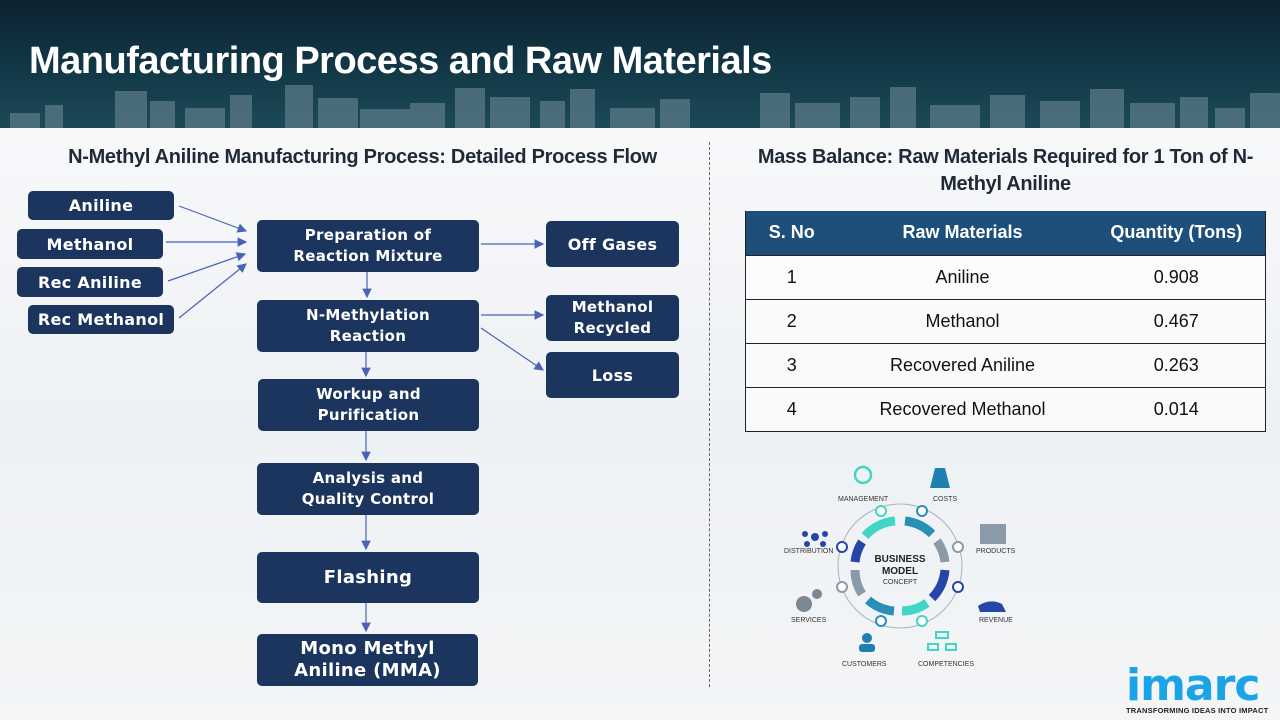 The width and height of the screenshot is (1280, 720). Describe the element at coordinates (900, 571) in the screenshot. I see `bm-center-line2: MODEL` at that location.